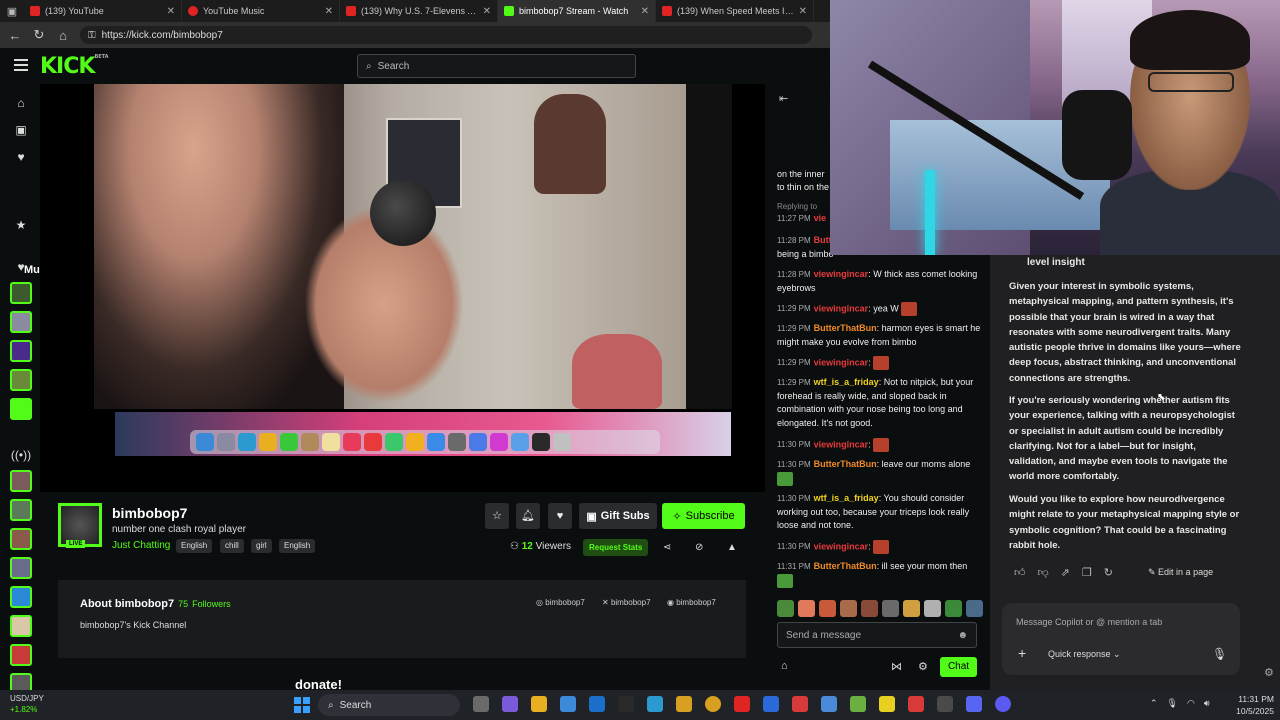  What do you see at coordinates (699, 547) in the screenshot?
I see `hide-icon: ⊘` at bounding box center [699, 547].